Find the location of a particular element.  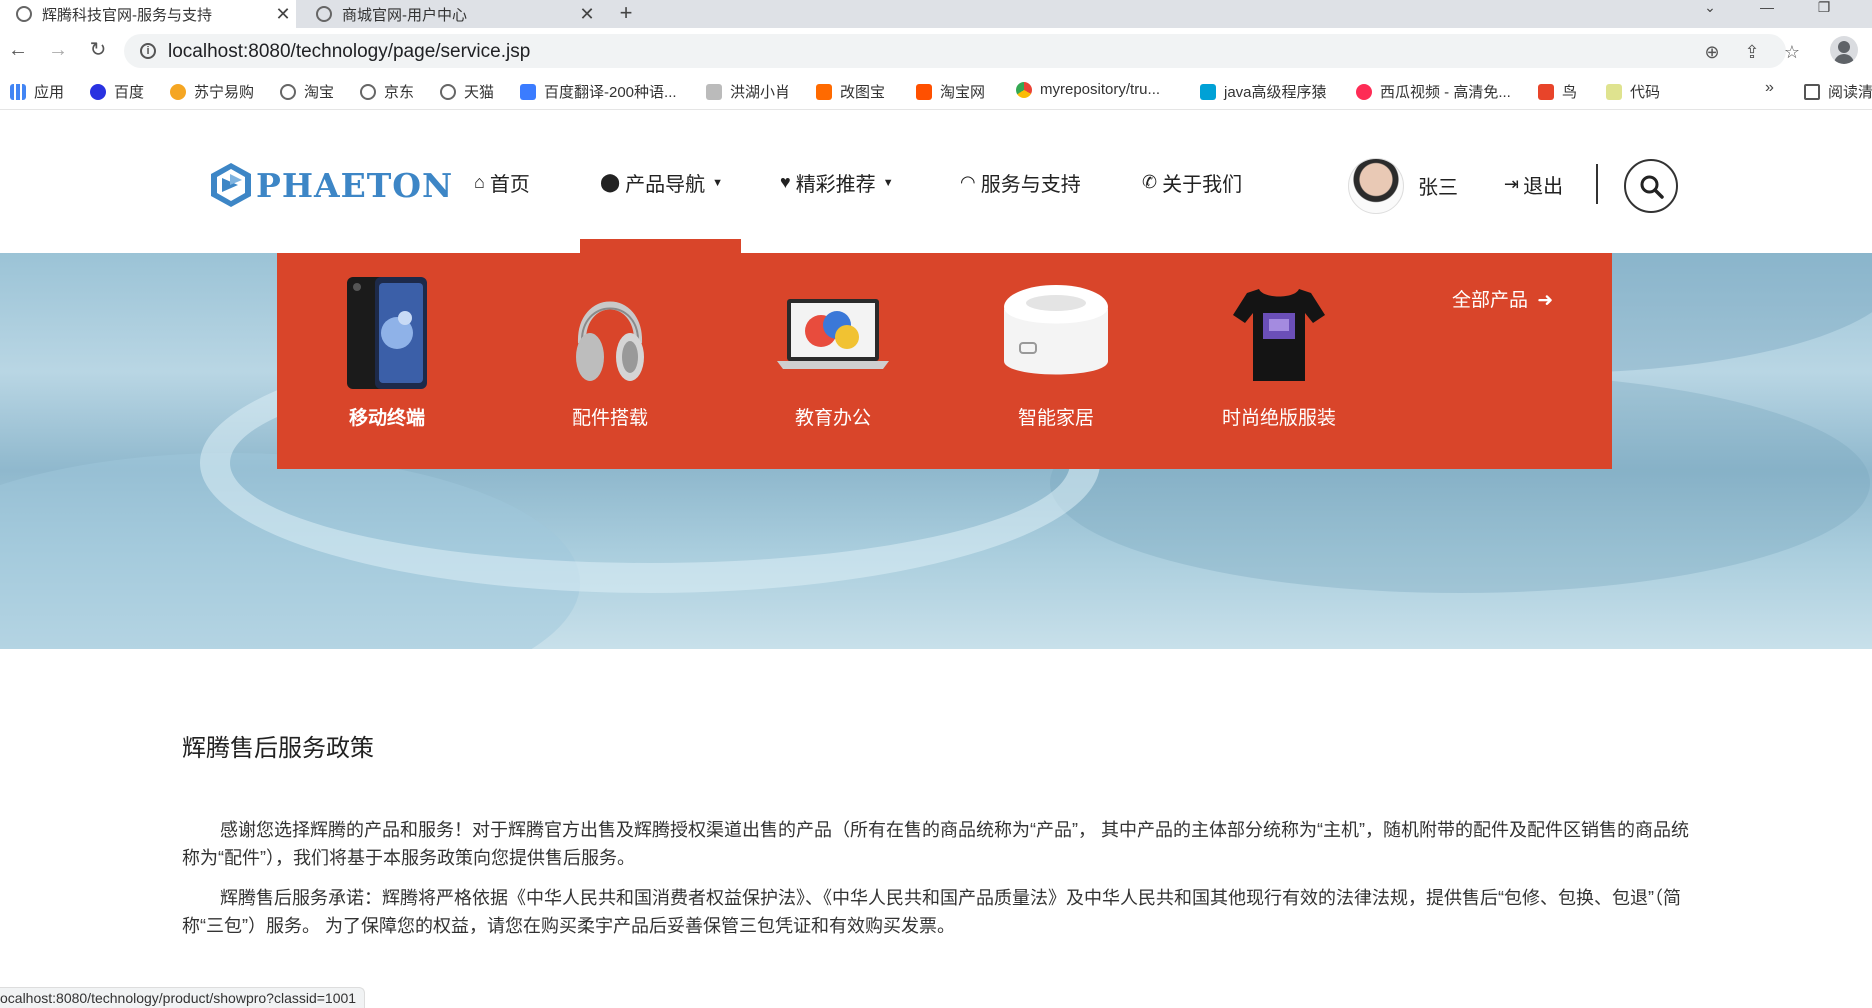

nav-label: 产品导航 is located at coordinates (665, 185).